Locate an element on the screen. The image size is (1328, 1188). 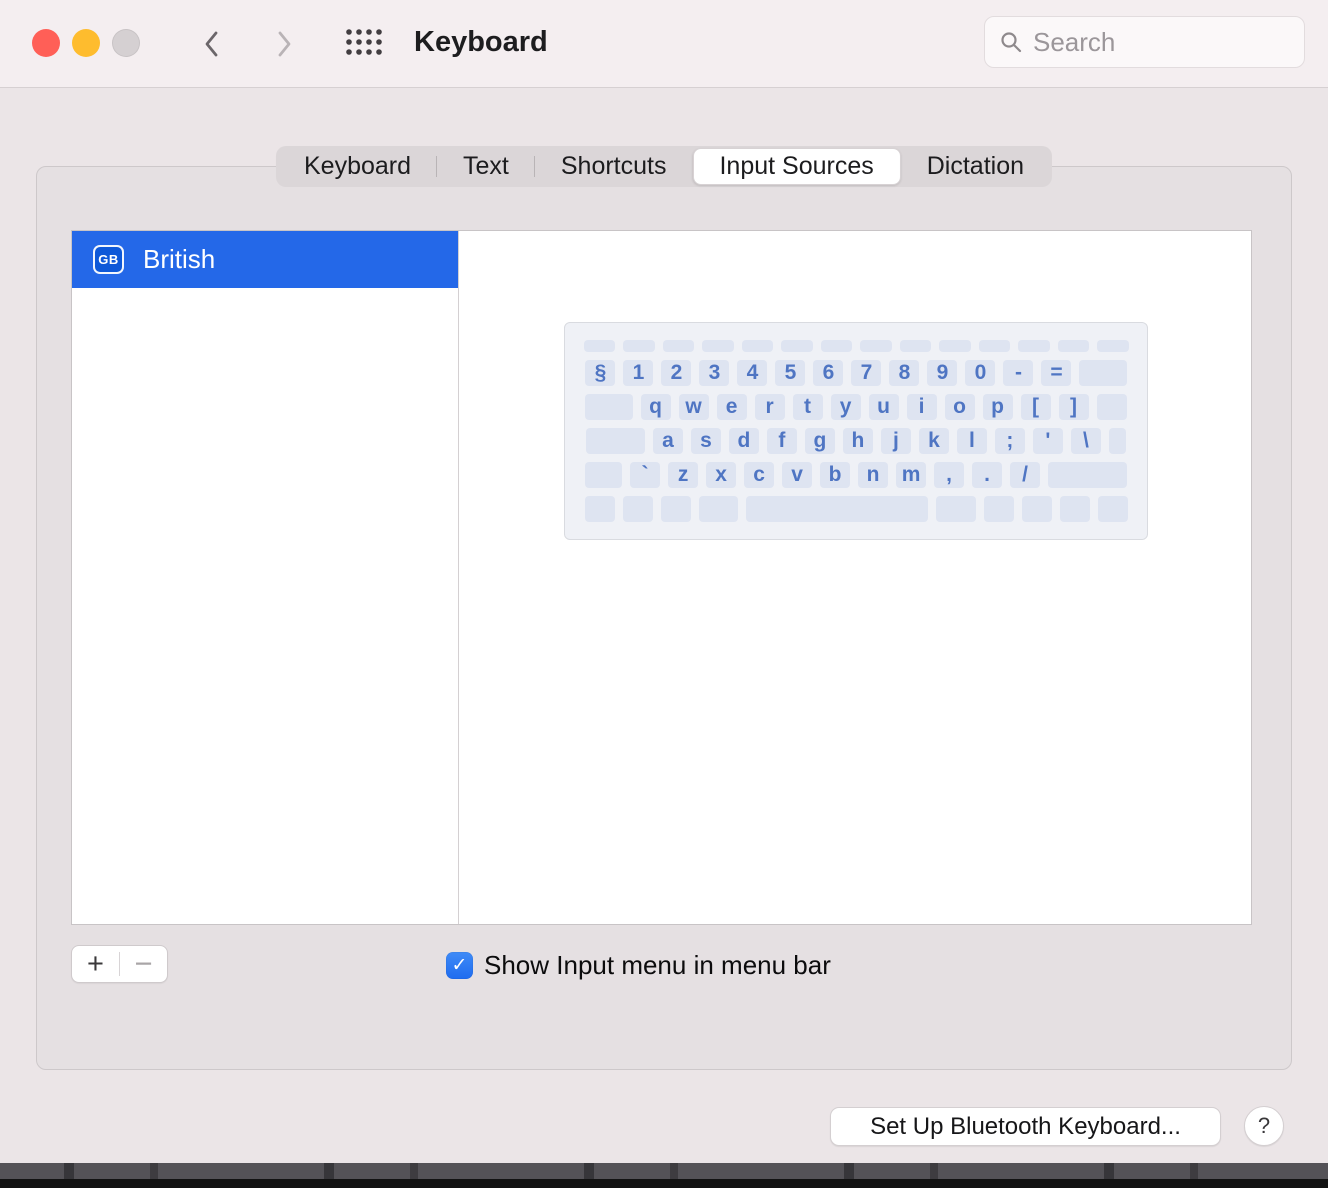
show-input-menu-row: ✓ Show Input menu in menu bar is located at coordinates (638, 965).